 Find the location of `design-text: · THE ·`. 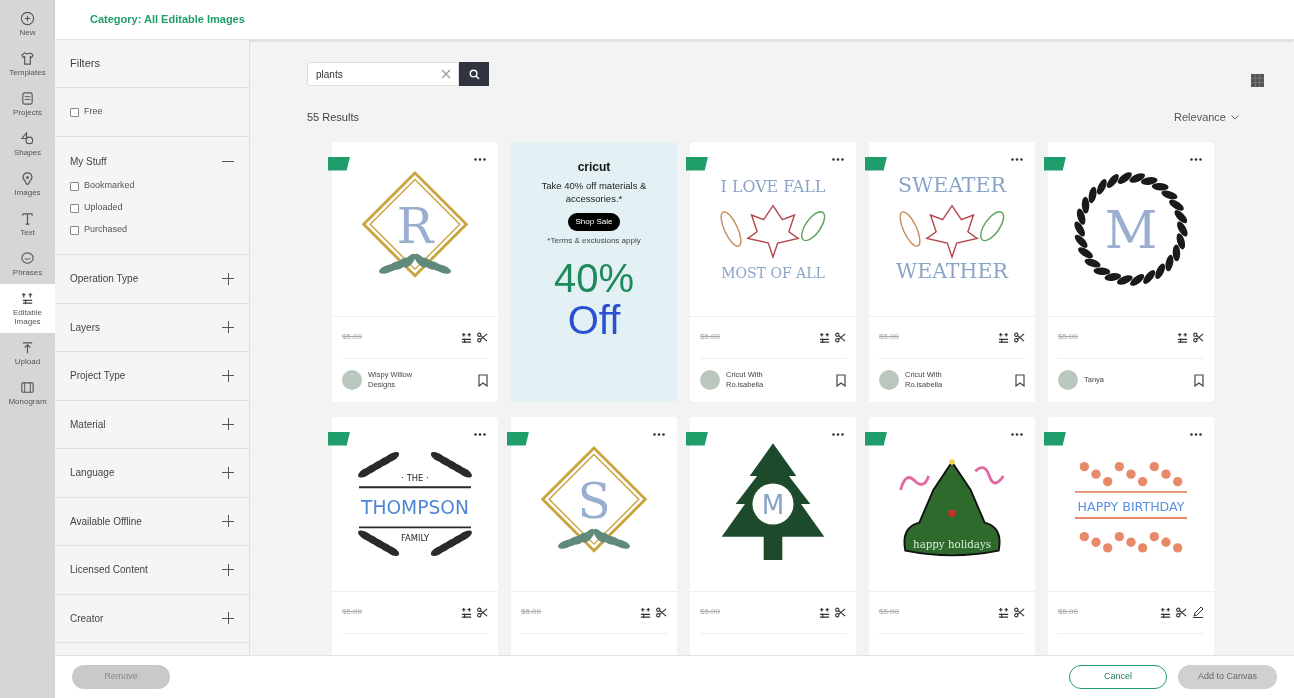

design-text: · THE · is located at coordinates (415, 477).